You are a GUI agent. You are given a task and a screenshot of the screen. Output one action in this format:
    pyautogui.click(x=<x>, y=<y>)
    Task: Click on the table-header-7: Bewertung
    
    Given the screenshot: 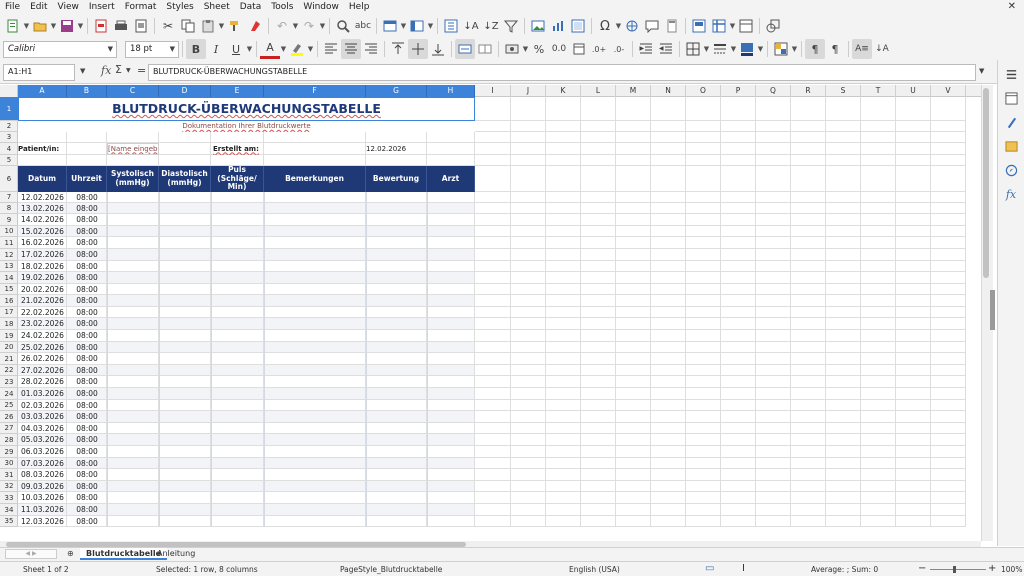 What is the action you would take?
    pyautogui.click(x=396, y=179)
    